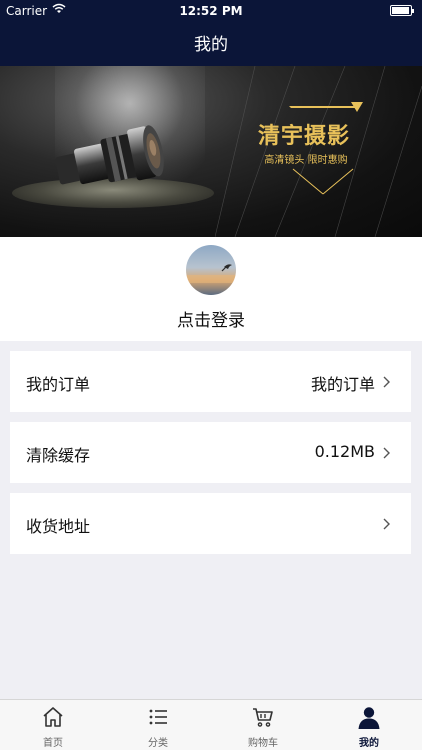 This screenshot has height=750, width=422. I want to click on menu-row-address: 收货地址, so click(210, 523).